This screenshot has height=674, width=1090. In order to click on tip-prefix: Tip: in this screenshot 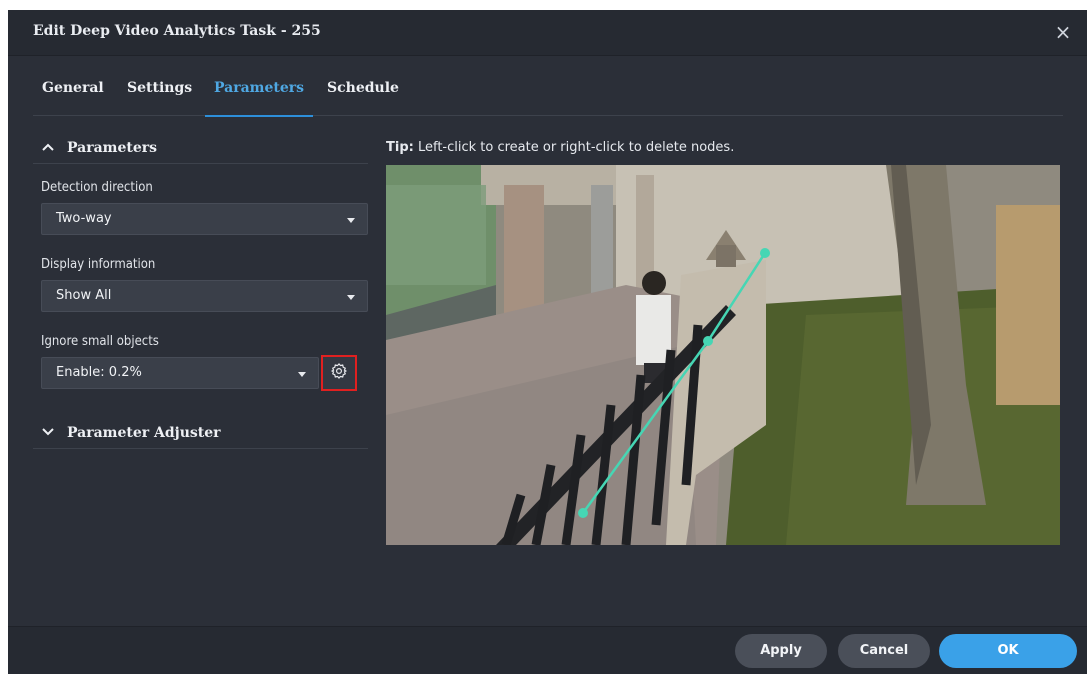, I will do `click(400, 147)`.